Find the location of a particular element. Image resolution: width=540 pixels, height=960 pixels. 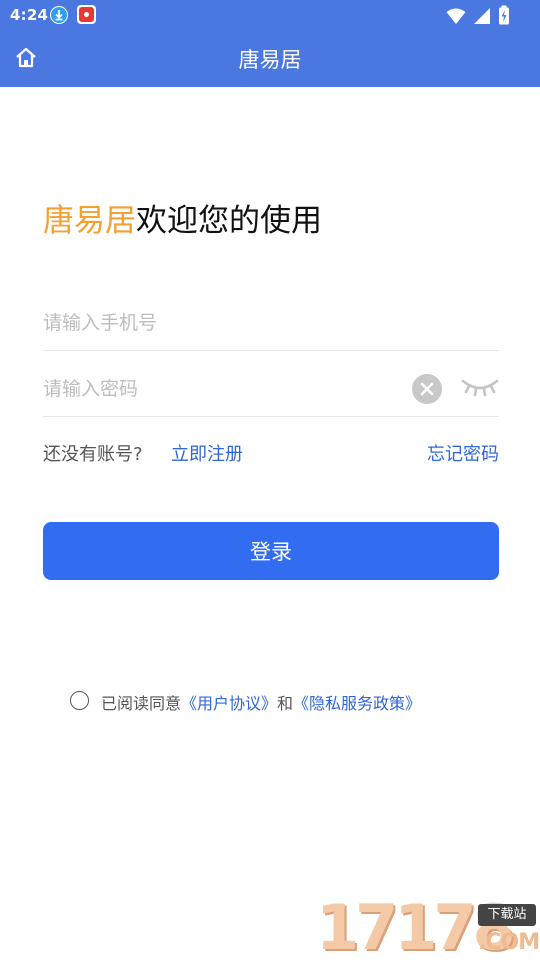

privacy-policy-link: 《隐私服务政策》 is located at coordinates (357, 703).